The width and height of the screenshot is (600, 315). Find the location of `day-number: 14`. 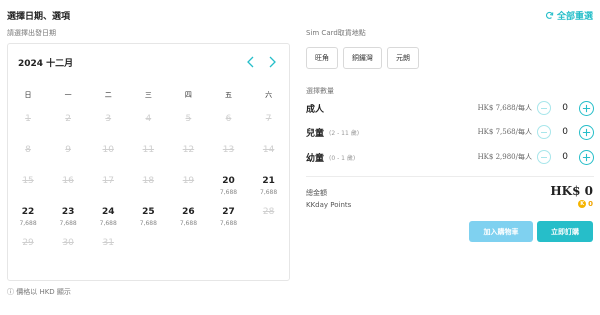

day-number: 14 is located at coordinates (268, 150).